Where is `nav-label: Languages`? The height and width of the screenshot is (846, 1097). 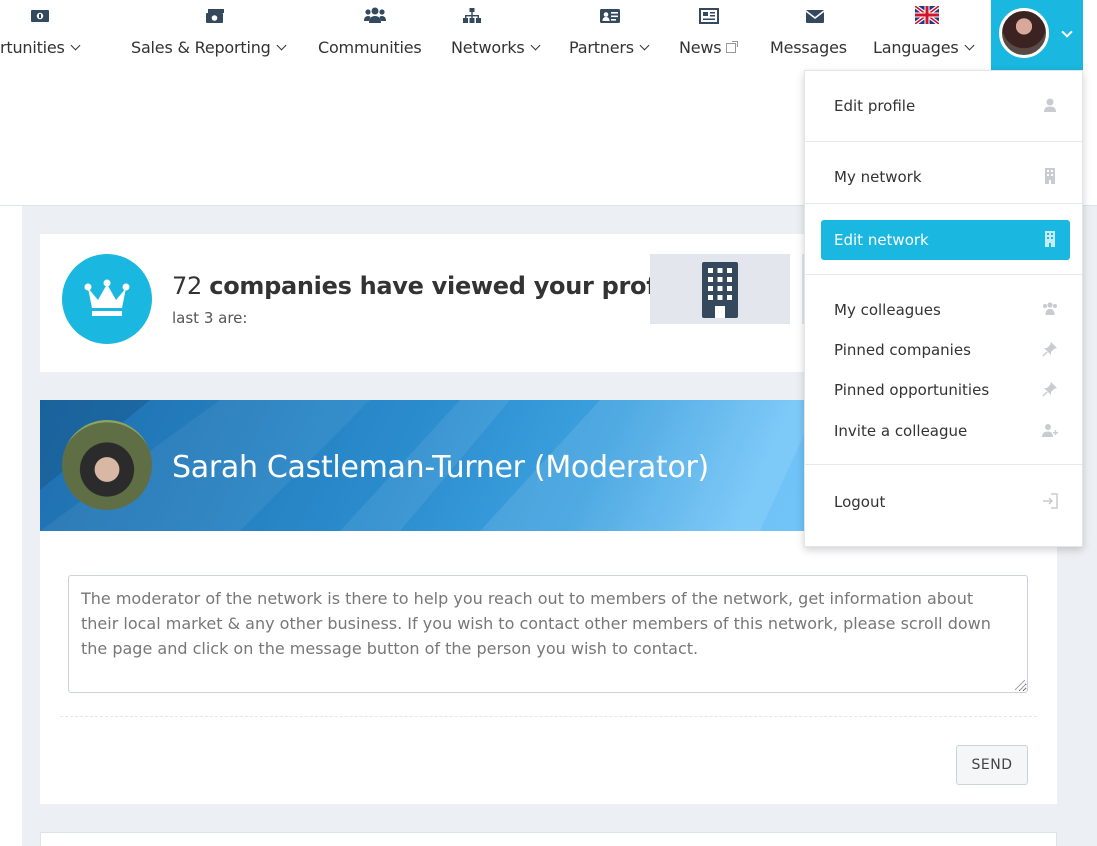
nav-label: Languages is located at coordinates (916, 47).